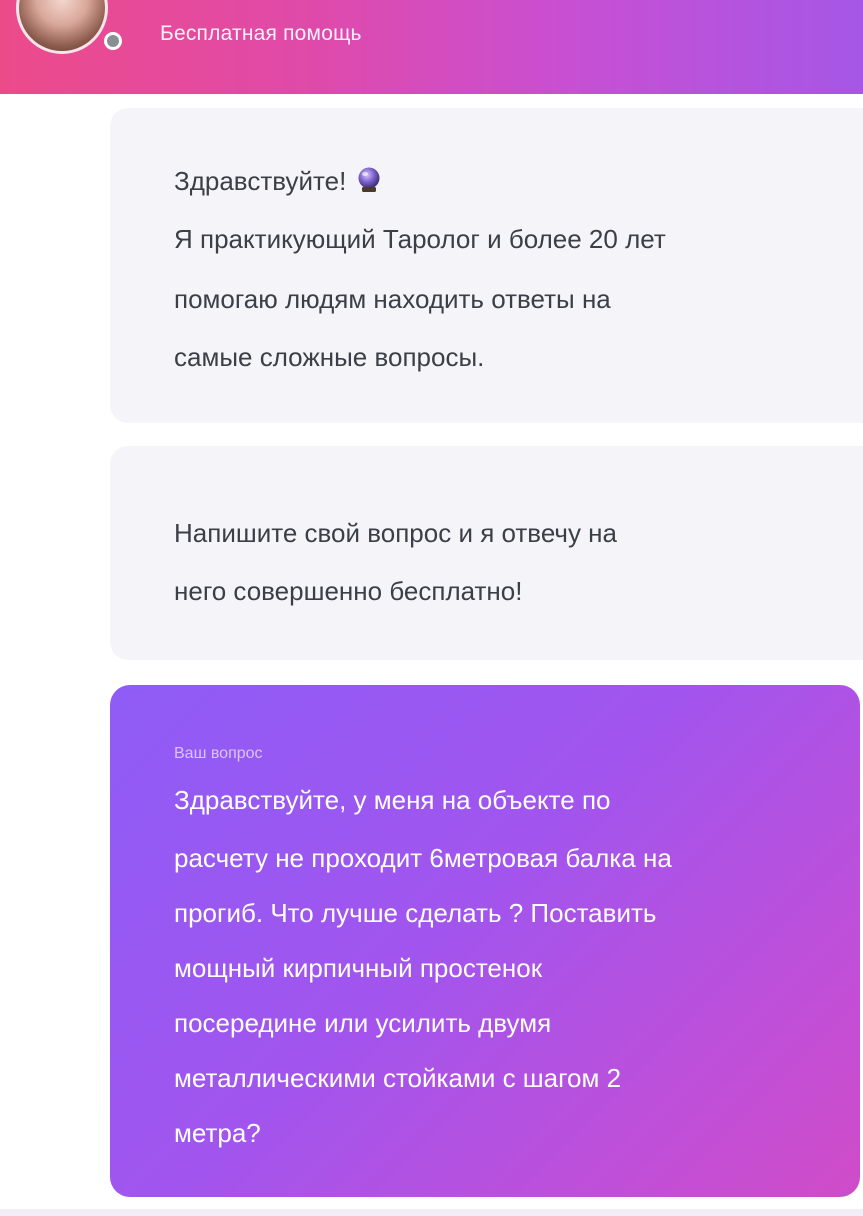 The width and height of the screenshot is (863, 1216). I want to click on message-line: расчету не проходит 6метровая балка на, so click(423, 858).